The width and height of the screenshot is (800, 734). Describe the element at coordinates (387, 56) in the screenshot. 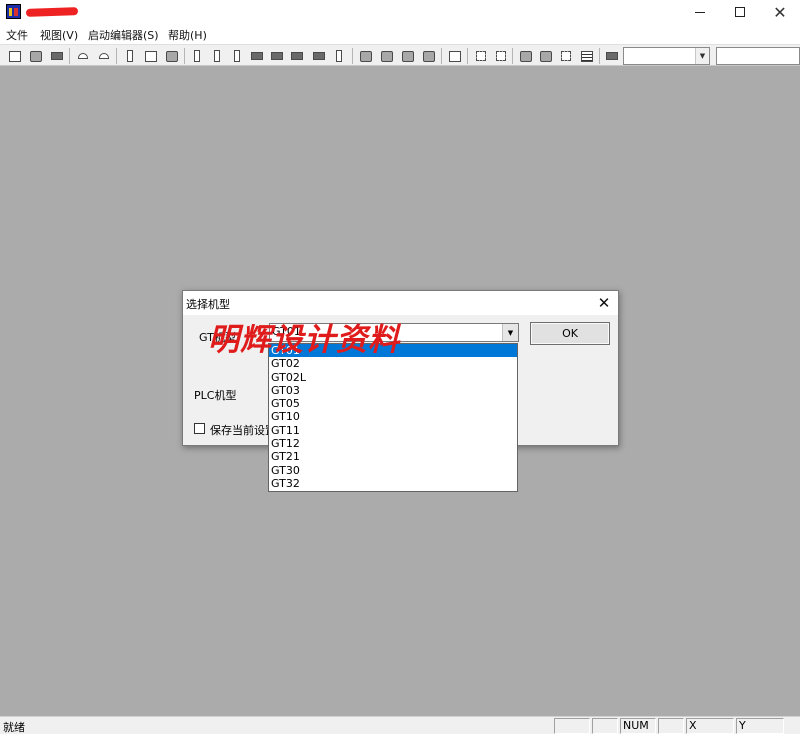

I see `send-back-button` at that location.